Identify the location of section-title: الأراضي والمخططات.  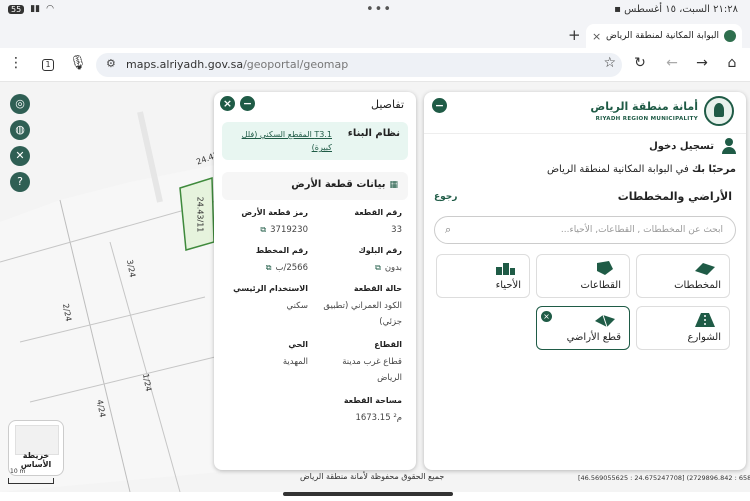
(674, 196).